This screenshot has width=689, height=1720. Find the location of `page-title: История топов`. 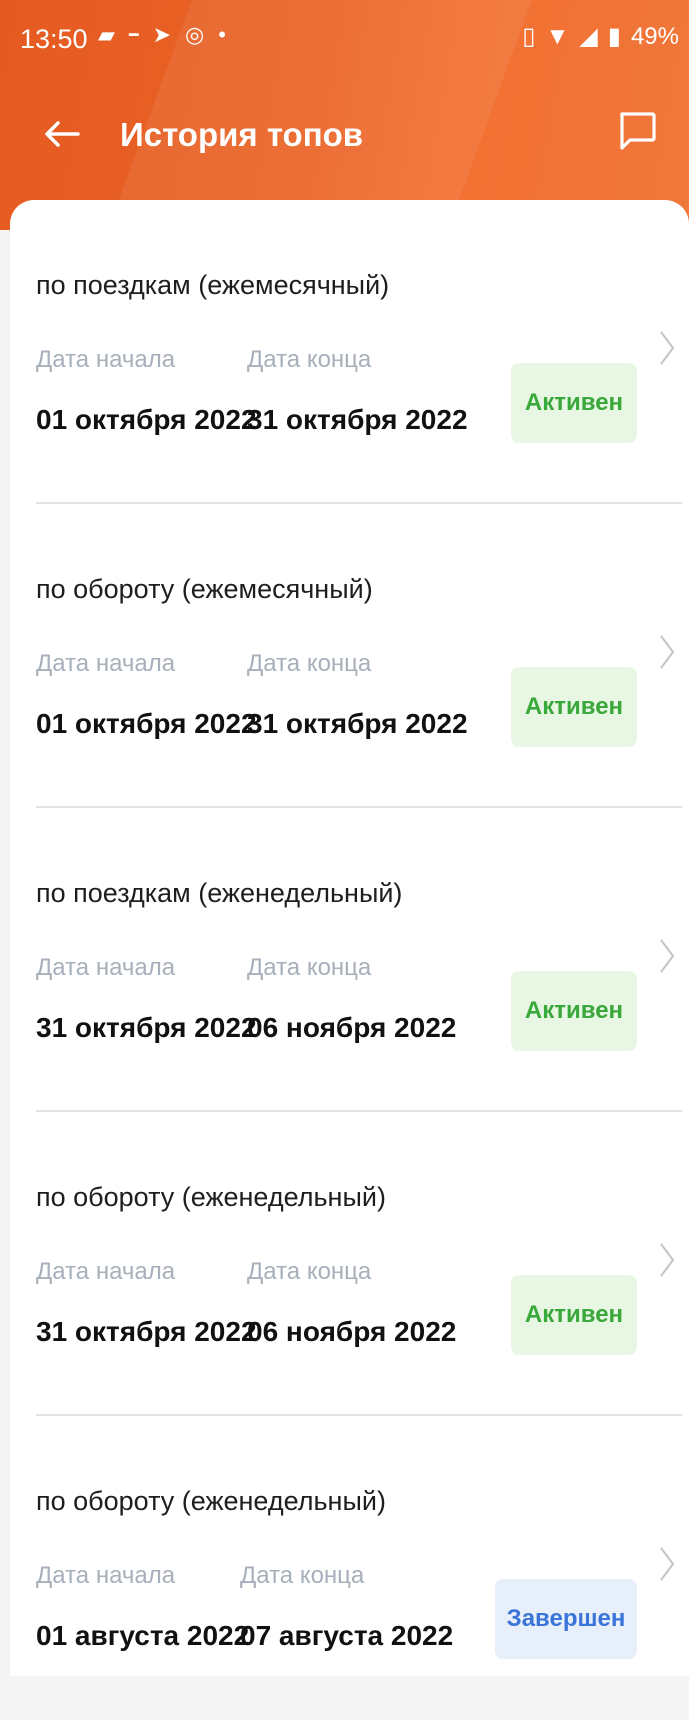

page-title: История топов is located at coordinates (242, 134).